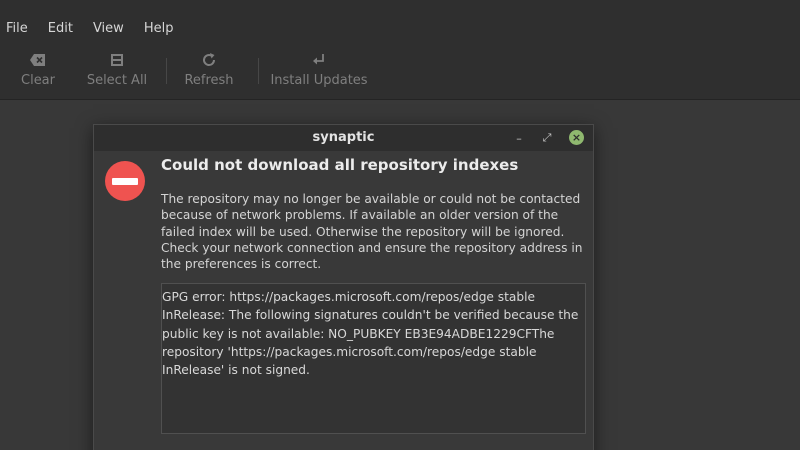  Describe the element at coordinates (159, 28) in the screenshot. I see `menu-help: Help` at that location.